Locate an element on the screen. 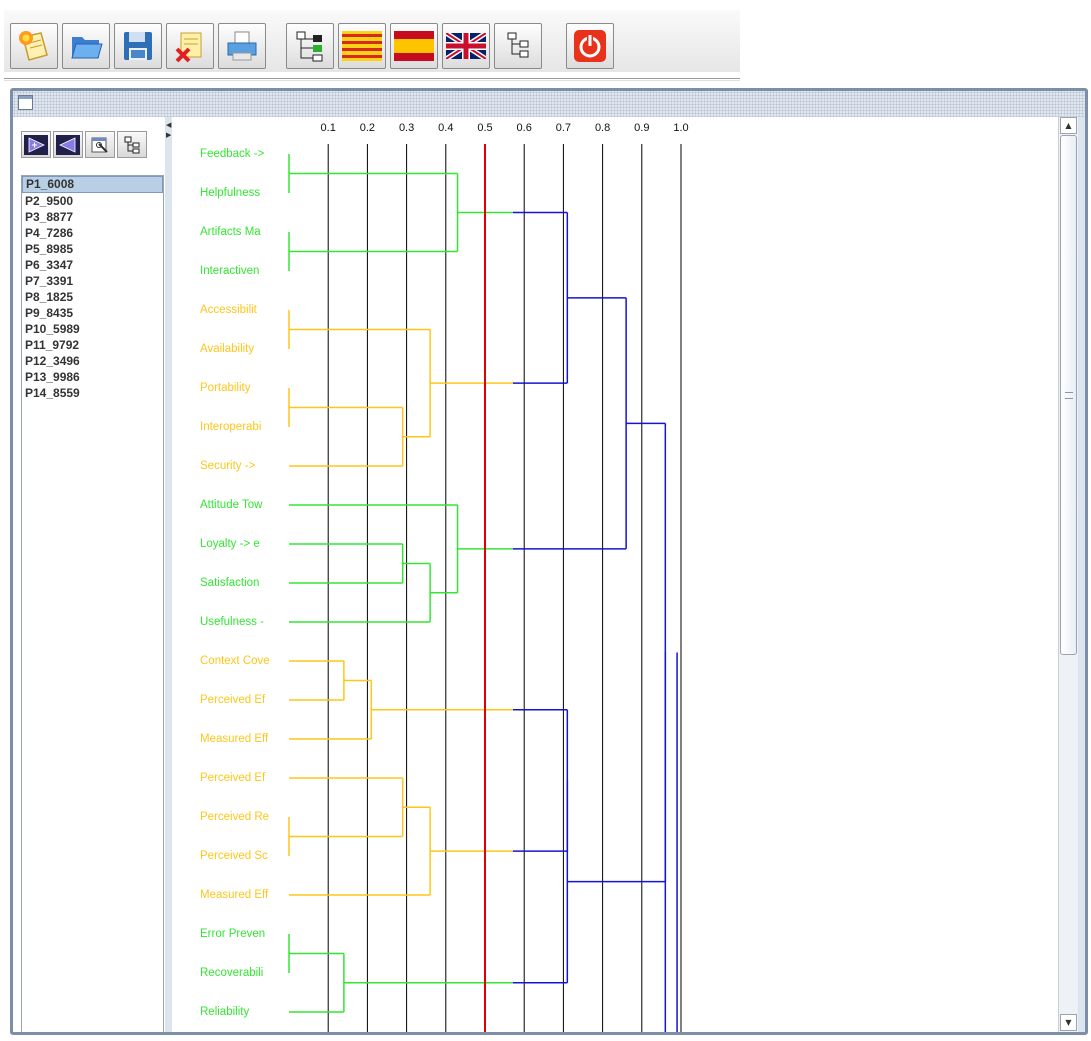 The width and height of the screenshot is (1091, 1041). close-project-icon is located at coordinates (188, 47).